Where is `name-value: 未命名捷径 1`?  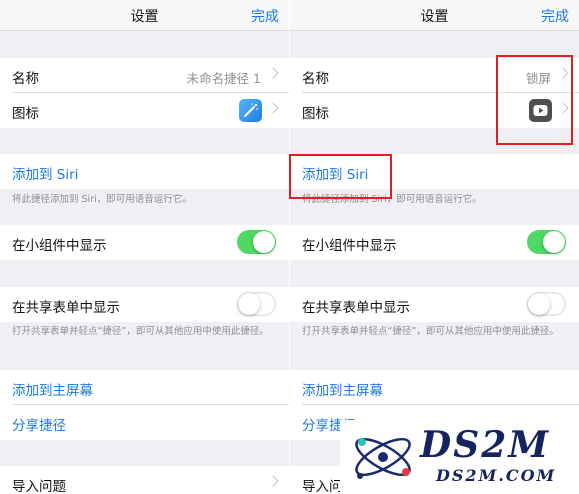
name-value: 未命名捷径 1 is located at coordinates (223, 78).